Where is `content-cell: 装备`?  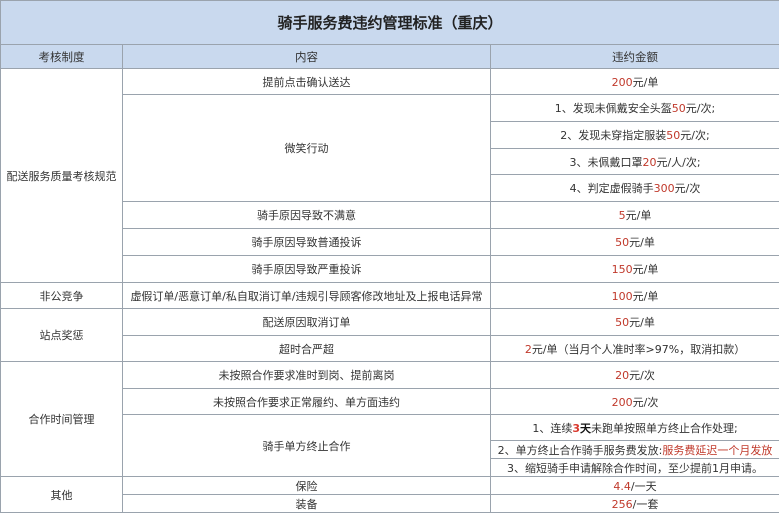 content-cell: 装备 is located at coordinates (307, 504).